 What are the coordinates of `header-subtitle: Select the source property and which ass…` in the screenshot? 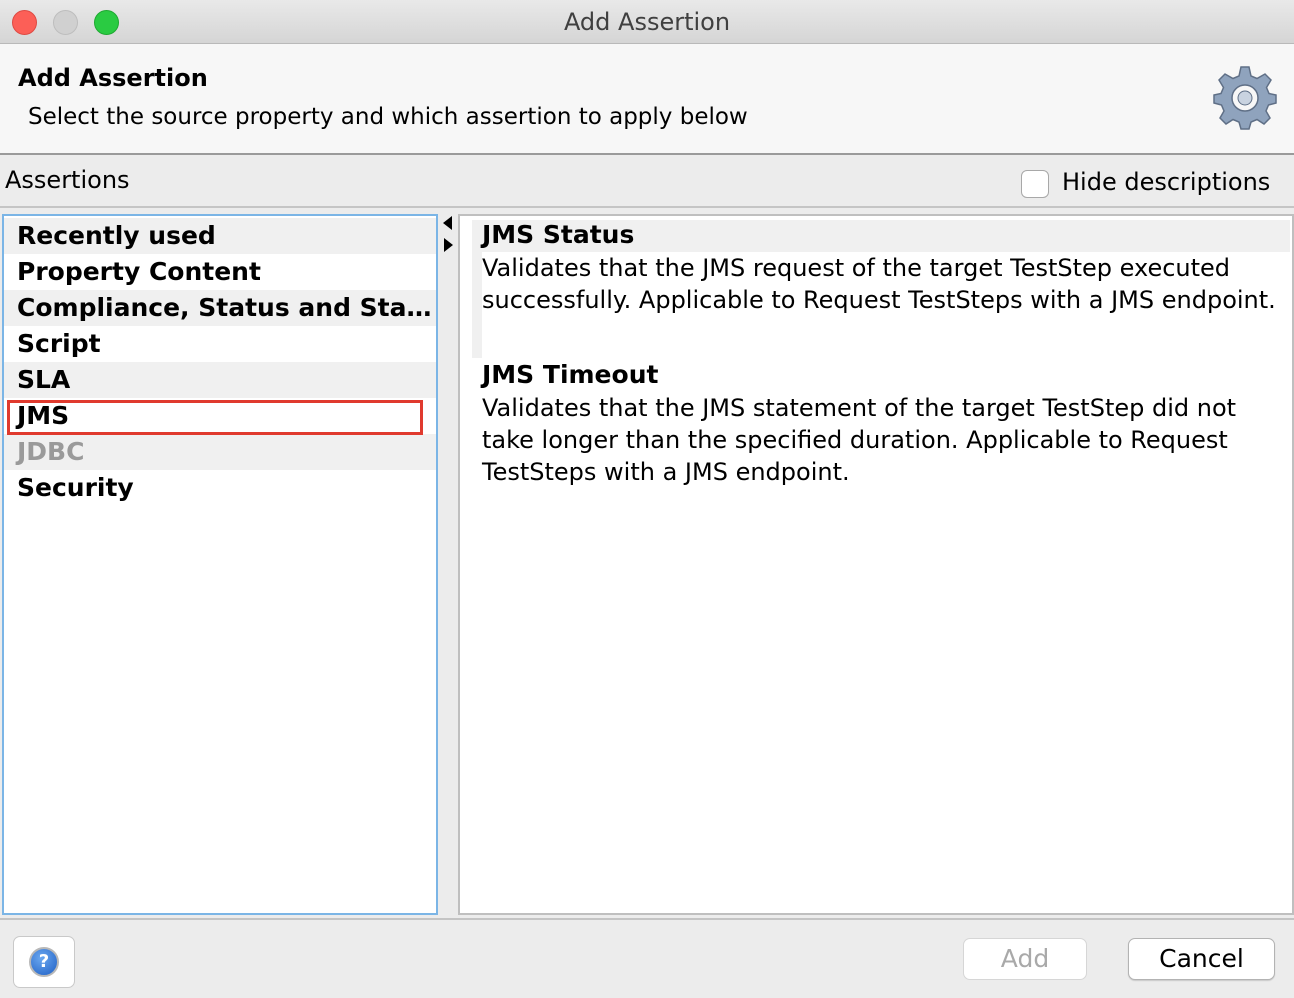 It's located at (388, 117).